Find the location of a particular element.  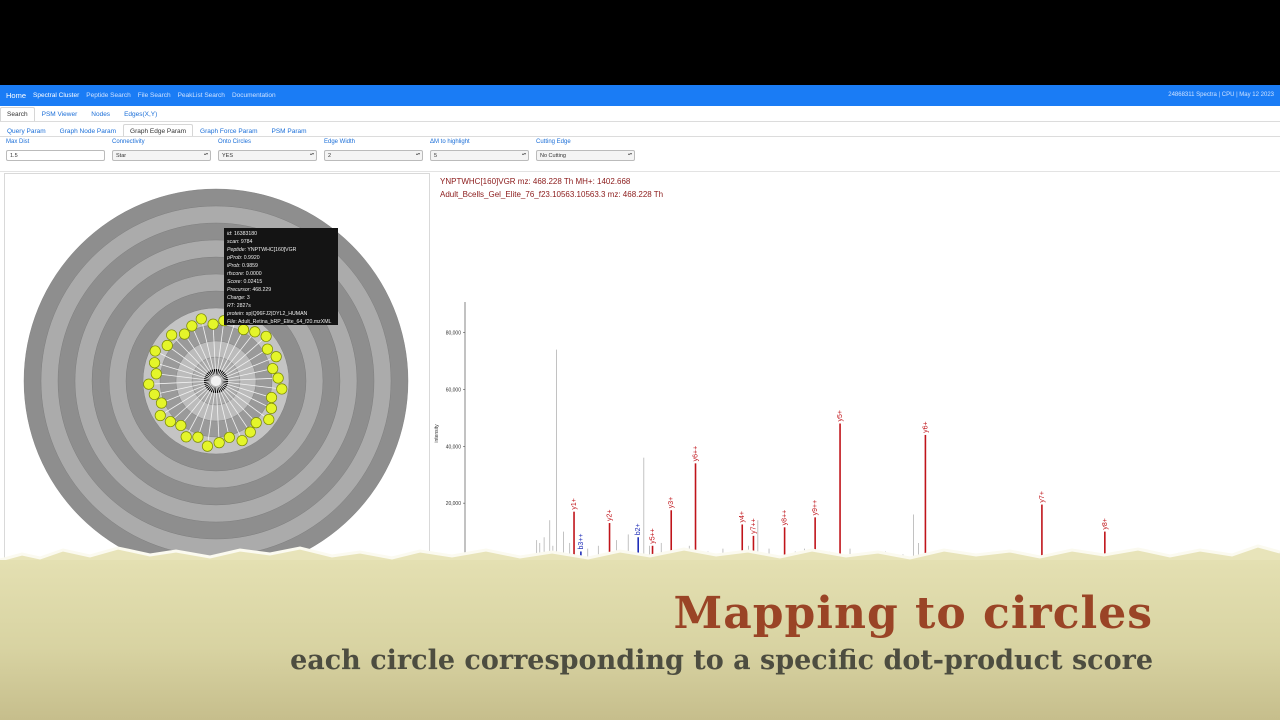

cutting-edge-select: No Cutting is located at coordinates (585, 155).